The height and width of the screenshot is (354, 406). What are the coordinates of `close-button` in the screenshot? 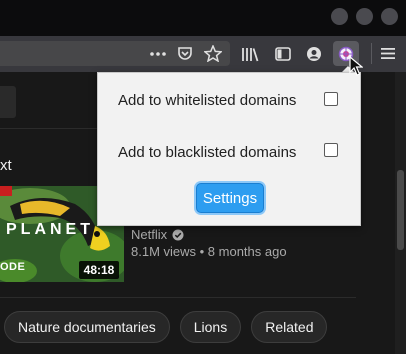 It's located at (389, 16).